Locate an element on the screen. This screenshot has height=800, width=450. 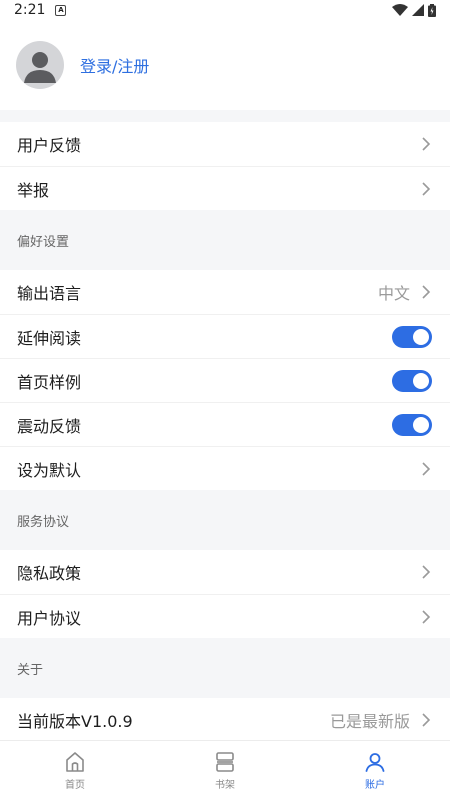
notification-icon: A is located at coordinates (61, 10).